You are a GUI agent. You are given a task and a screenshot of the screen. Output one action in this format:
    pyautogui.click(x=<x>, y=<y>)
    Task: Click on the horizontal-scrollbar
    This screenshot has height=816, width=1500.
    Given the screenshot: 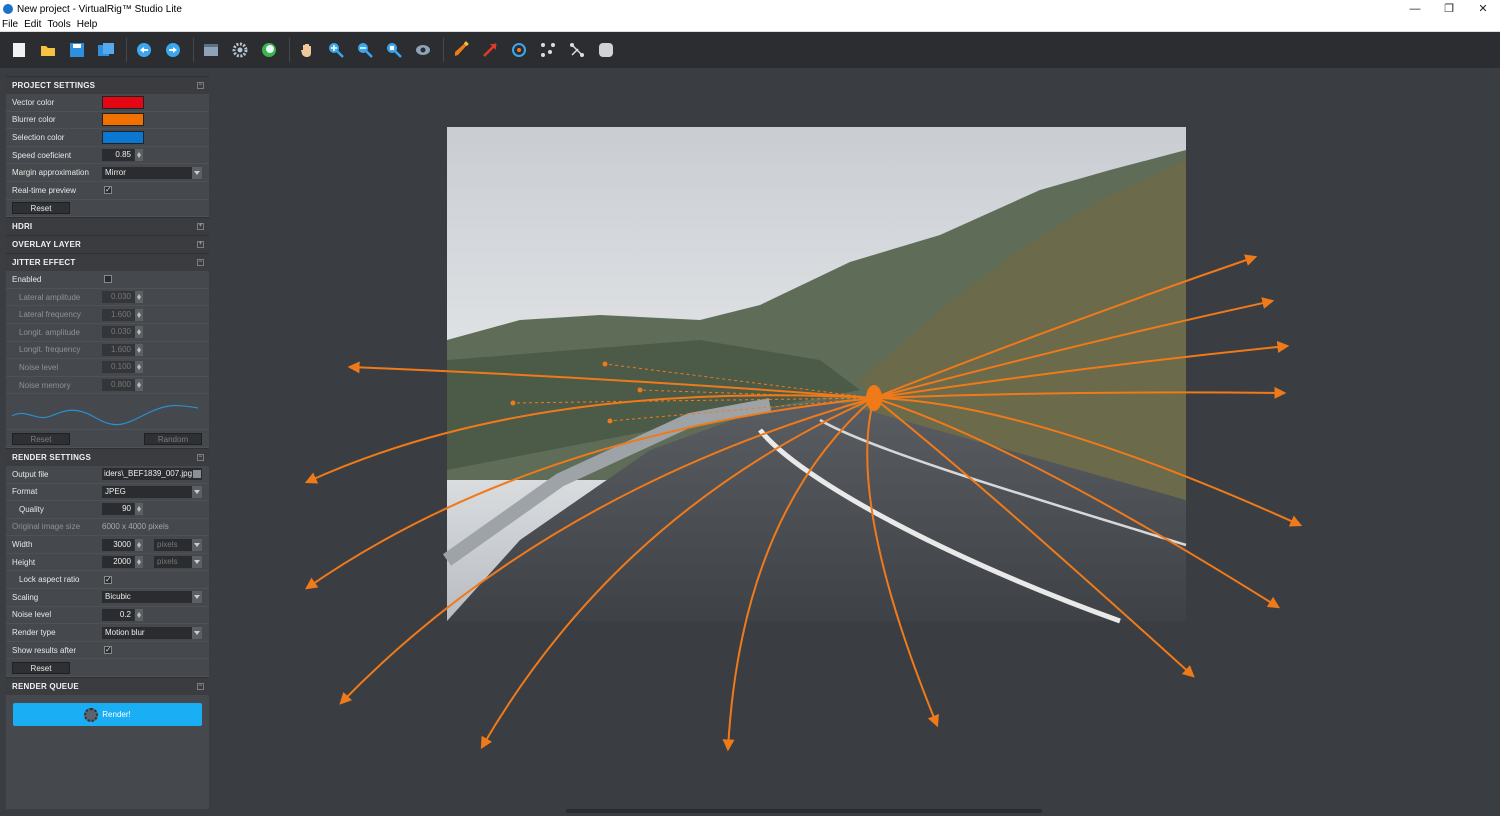 What is the action you would take?
    pyautogui.click(x=804, y=811)
    